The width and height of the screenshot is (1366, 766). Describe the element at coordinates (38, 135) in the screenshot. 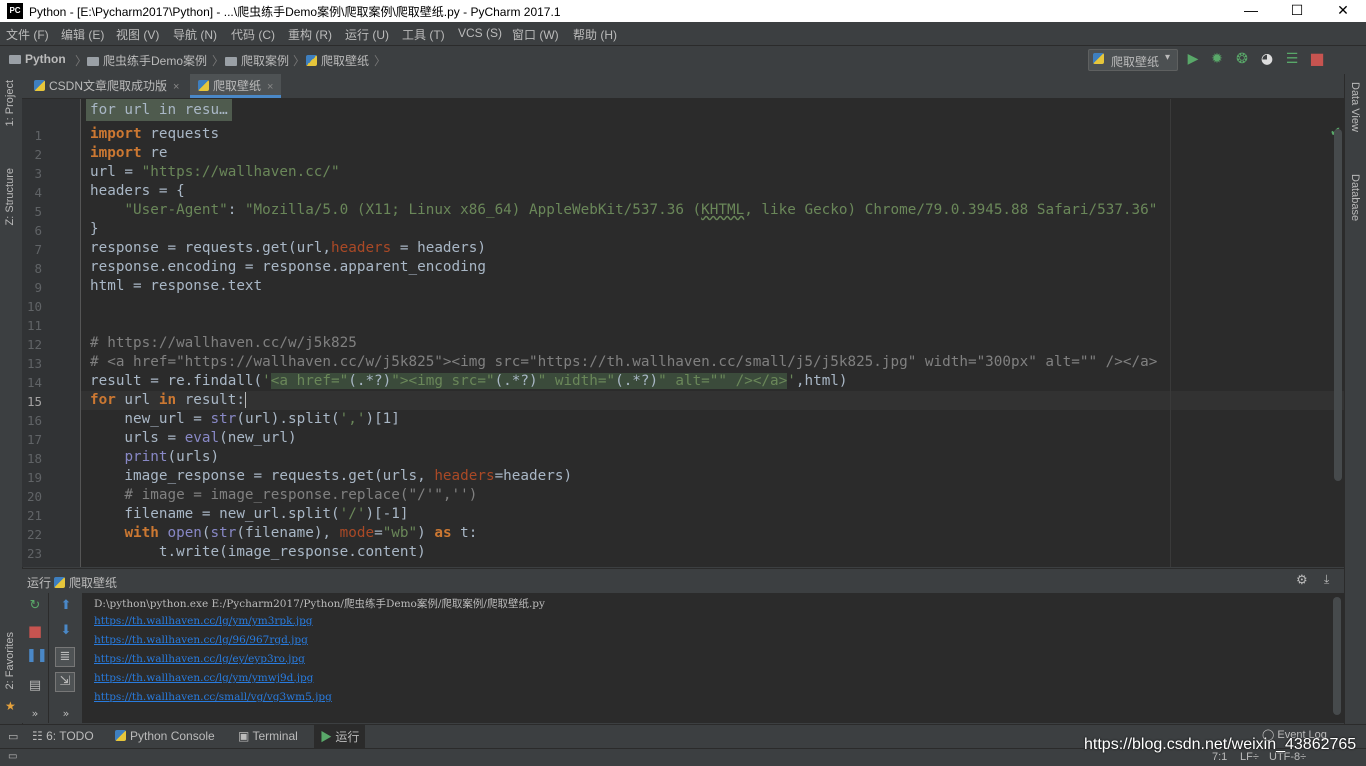

I see `line-number: 1` at that location.